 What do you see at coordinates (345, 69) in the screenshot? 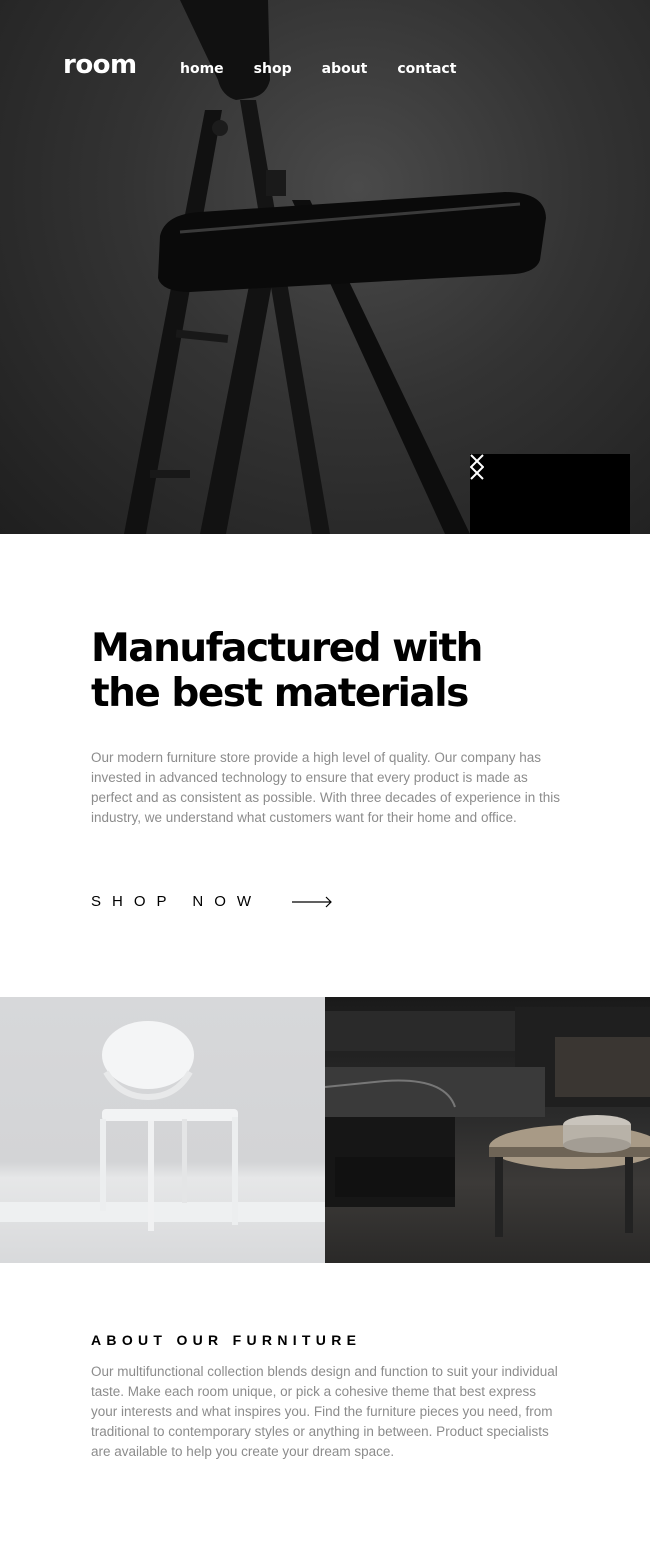
I see `nav-about: about` at bounding box center [345, 69].